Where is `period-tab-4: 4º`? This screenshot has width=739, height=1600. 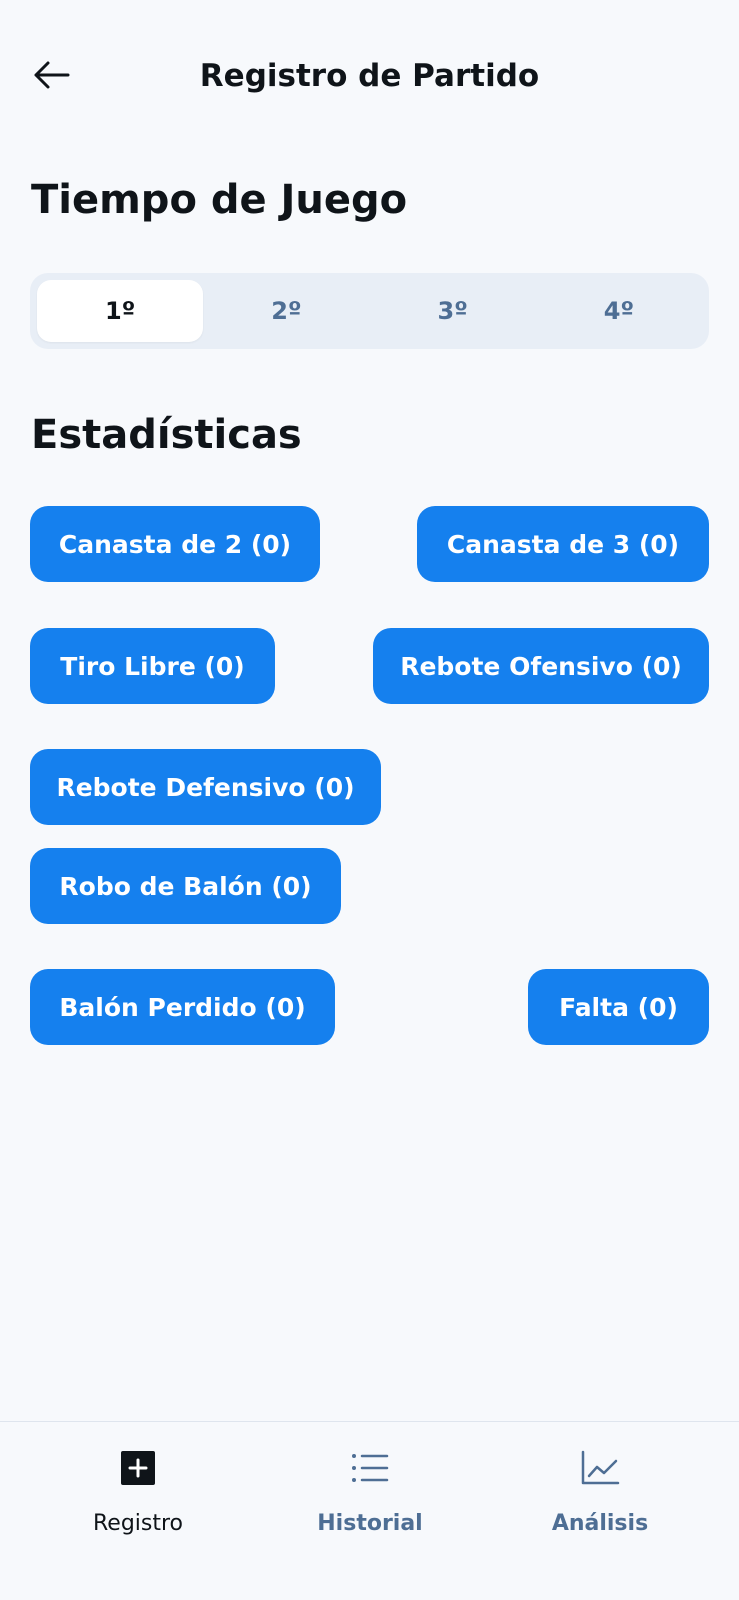
period-tab-4: 4º is located at coordinates (619, 311).